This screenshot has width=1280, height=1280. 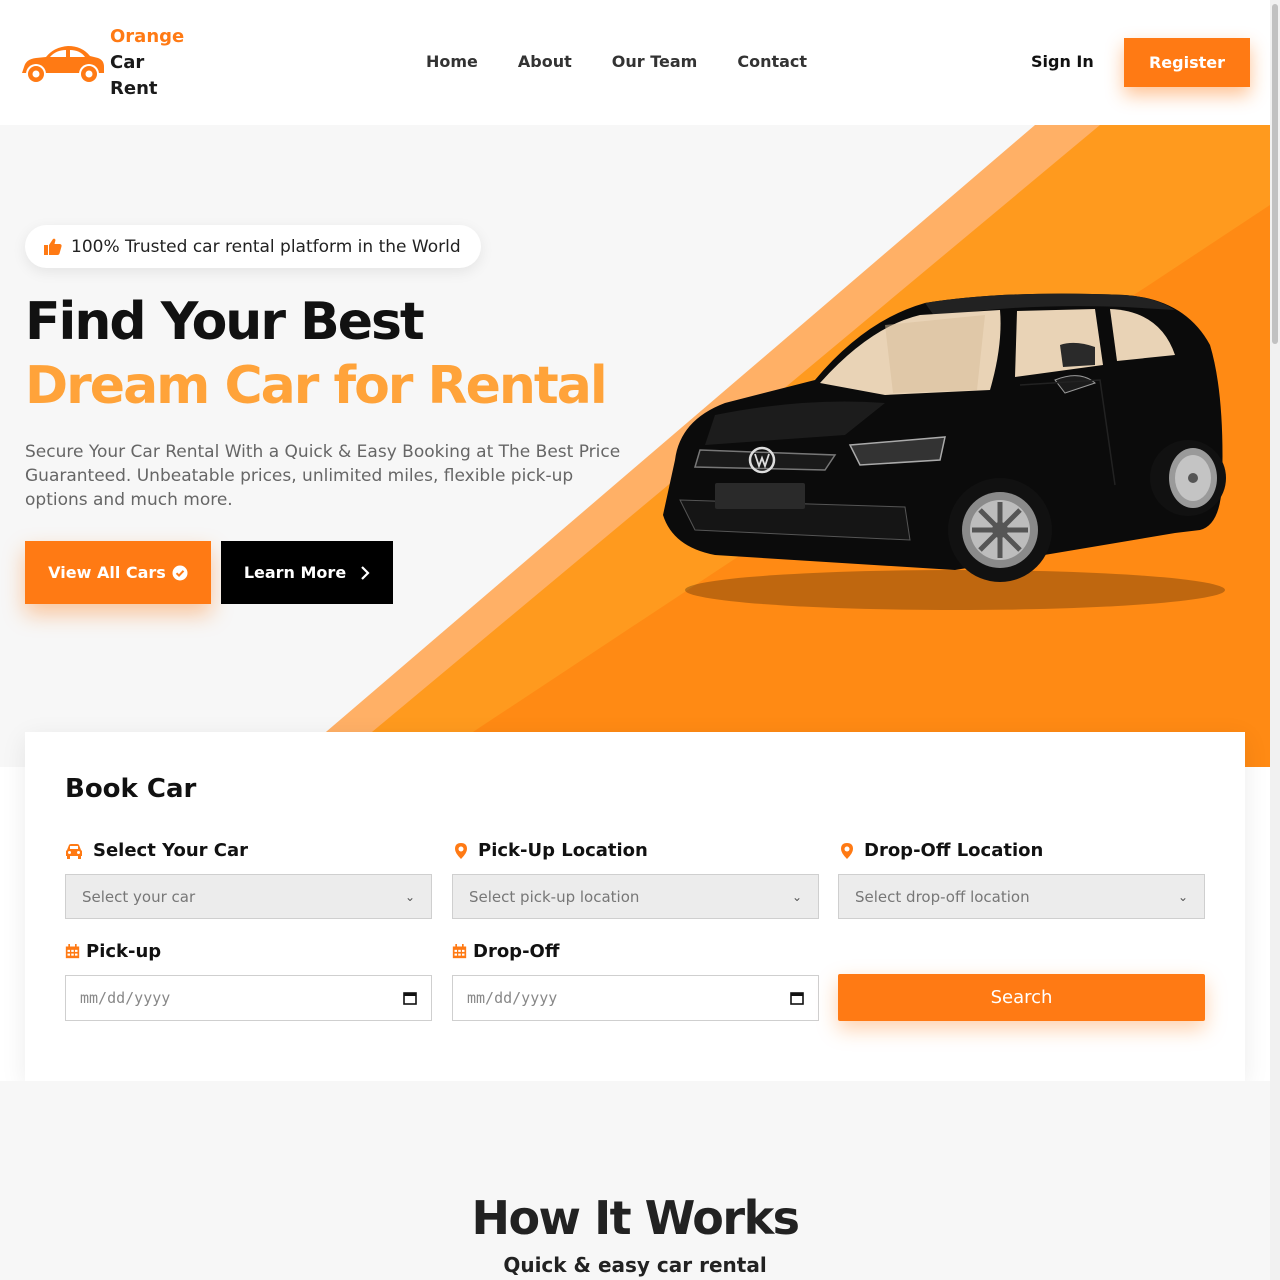 What do you see at coordinates (635, 1265) in the screenshot?
I see `how-it-works-subtitle: Quick & easy car rental` at bounding box center [635, 1265].